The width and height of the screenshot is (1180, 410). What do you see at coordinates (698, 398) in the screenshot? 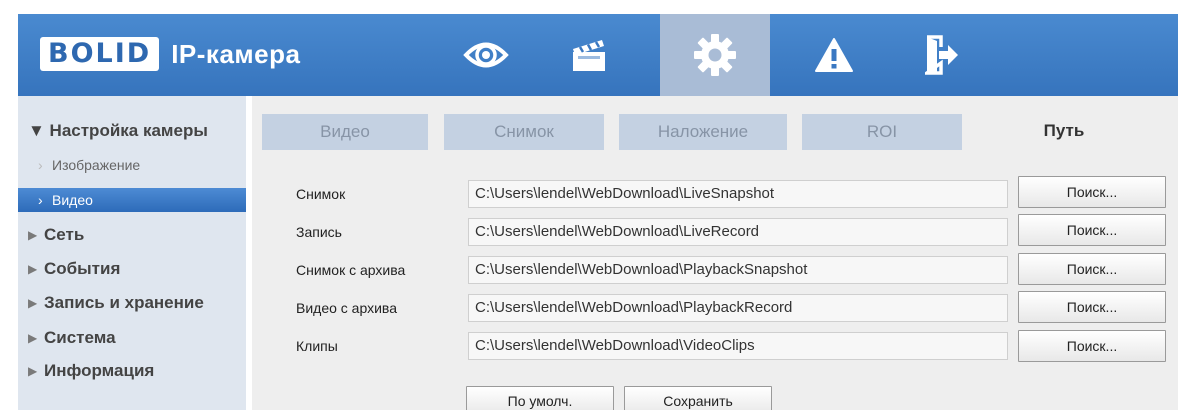
I see `save-button: Сохранить` at bounding box center [698, 398].